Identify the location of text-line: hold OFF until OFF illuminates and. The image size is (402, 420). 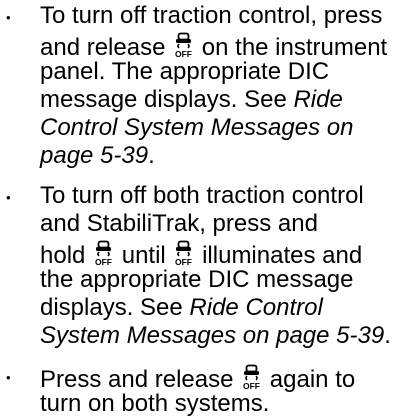
(201, 254).